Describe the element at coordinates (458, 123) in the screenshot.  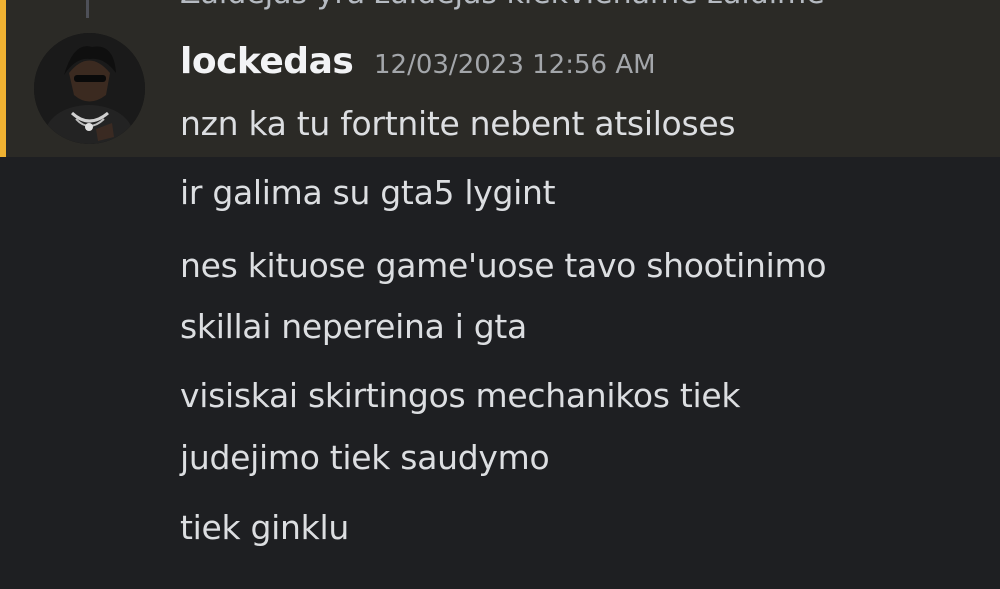
I see `message-line: nzn ka tu fortnite nebent atsiloses` at that location.